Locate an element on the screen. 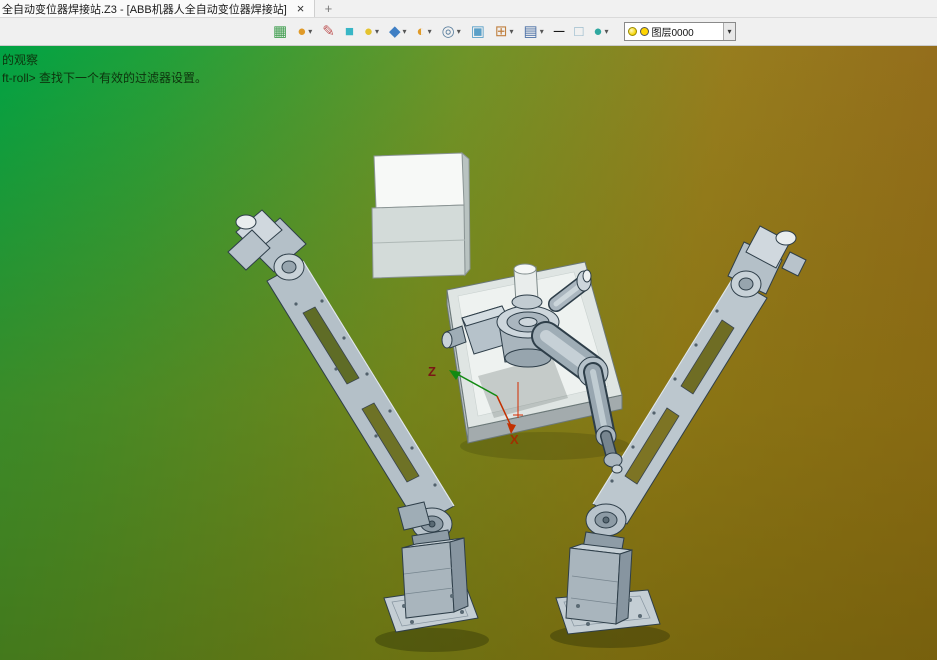 The height and width of the screenshot is (660, 937). display-monitor-icon: ▤ is located at coordinates (530, 31).